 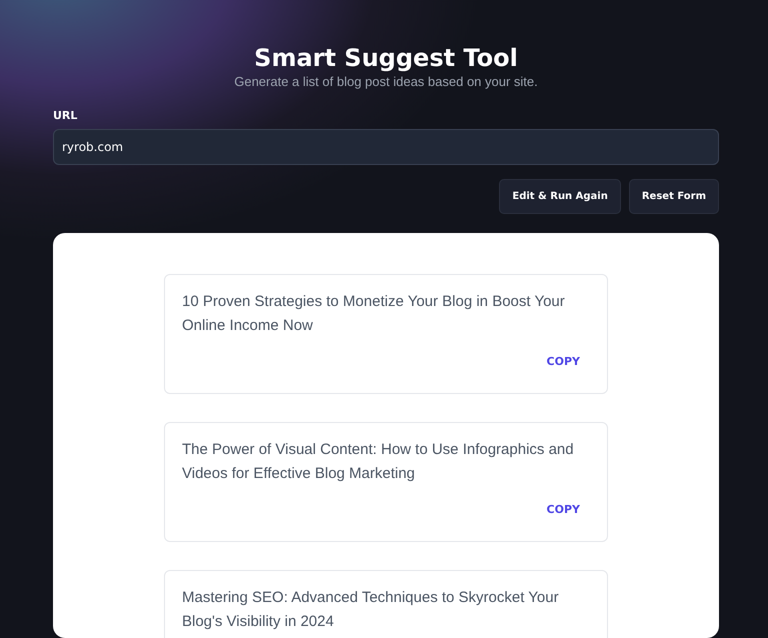 What do you see at coordinates (386, 147) in the screenshot?
I see `url-field: ryrob.com` at bounding box center [386, 147].